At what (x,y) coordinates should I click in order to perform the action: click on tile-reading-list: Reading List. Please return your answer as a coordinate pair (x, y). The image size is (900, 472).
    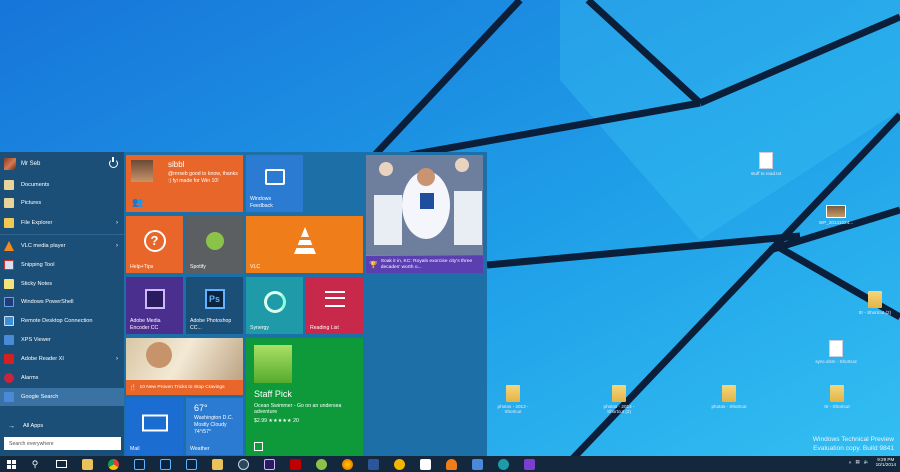
    Looking at the image, I should click on (334, 305).